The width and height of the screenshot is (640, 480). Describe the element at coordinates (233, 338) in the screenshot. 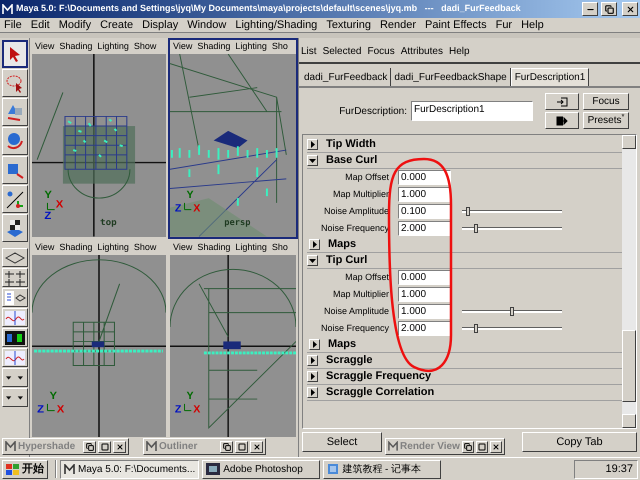

I see `viewport-panel: View Shading Lighting Sho Y Z X` at that location.